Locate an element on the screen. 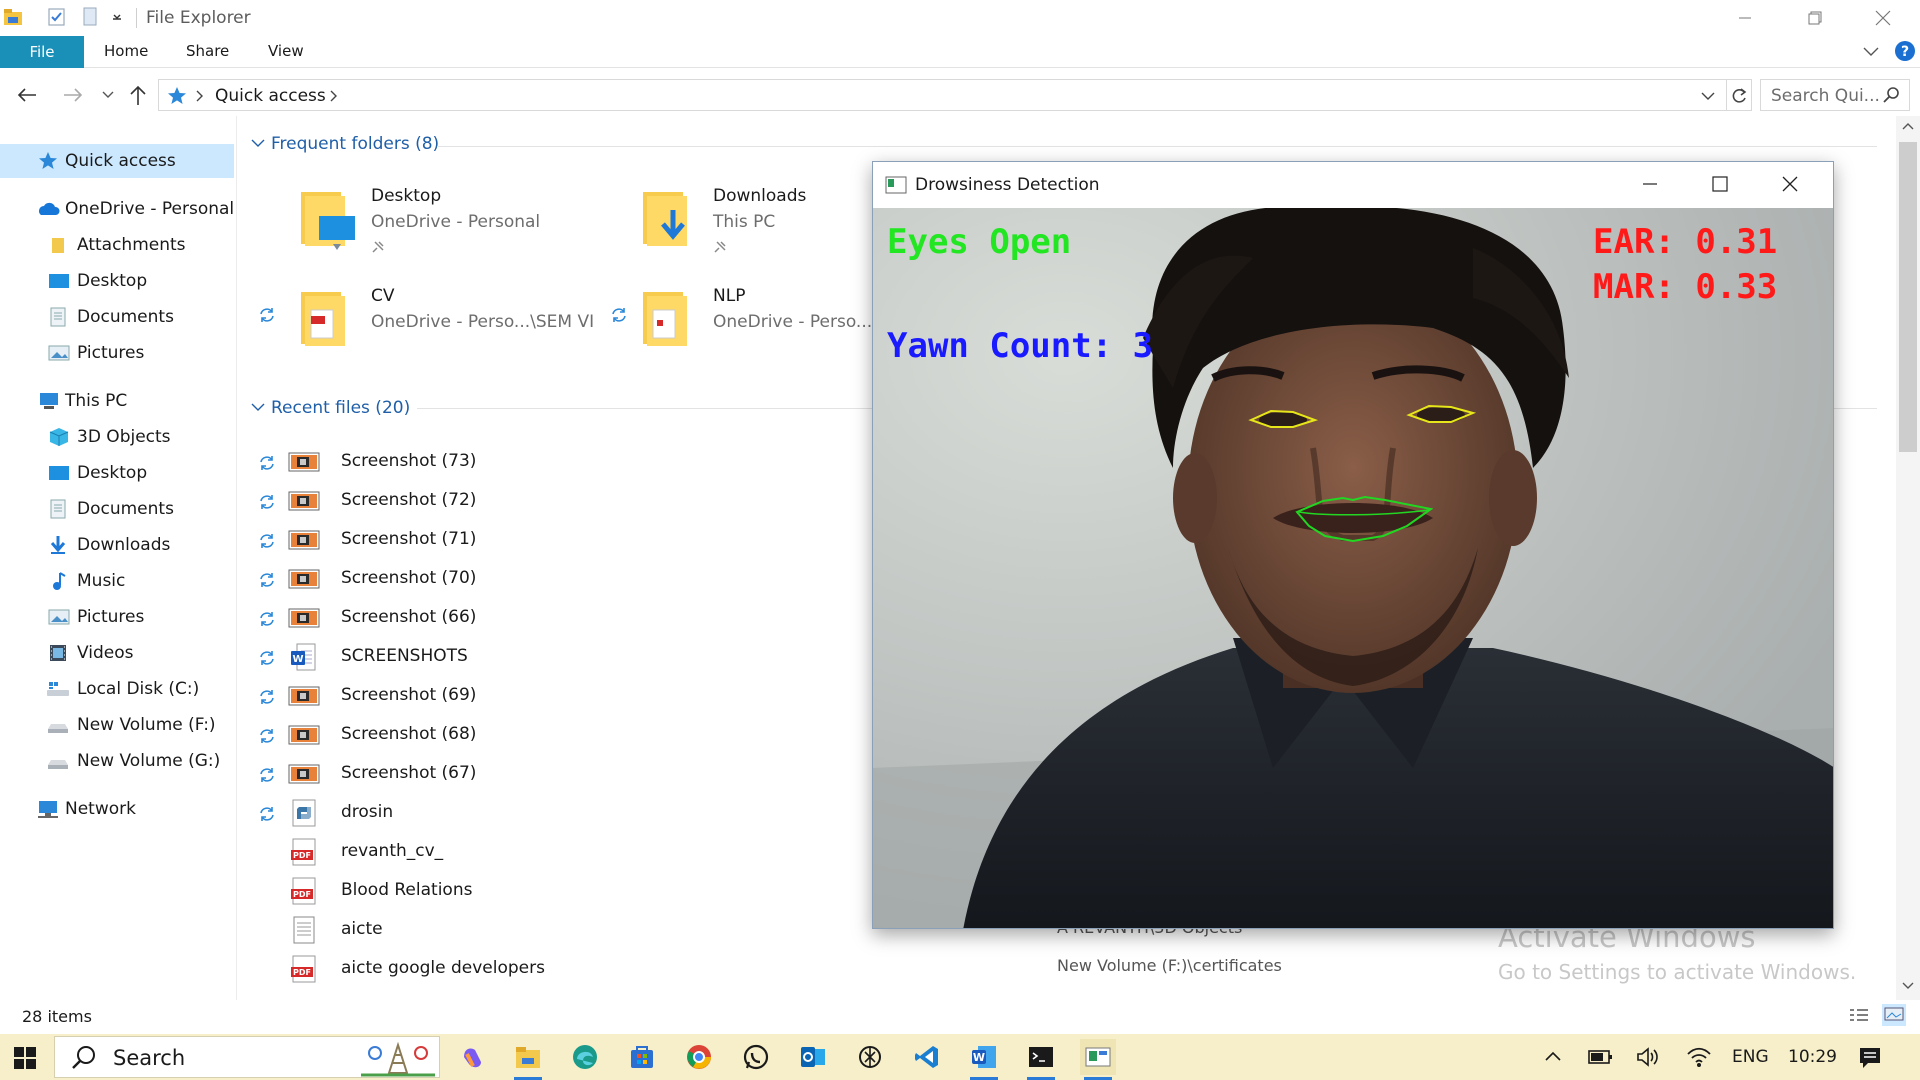 The width and height of the screenshot is (1920, 1080). address-bar: Quick access is located at coordinates (942, 95).